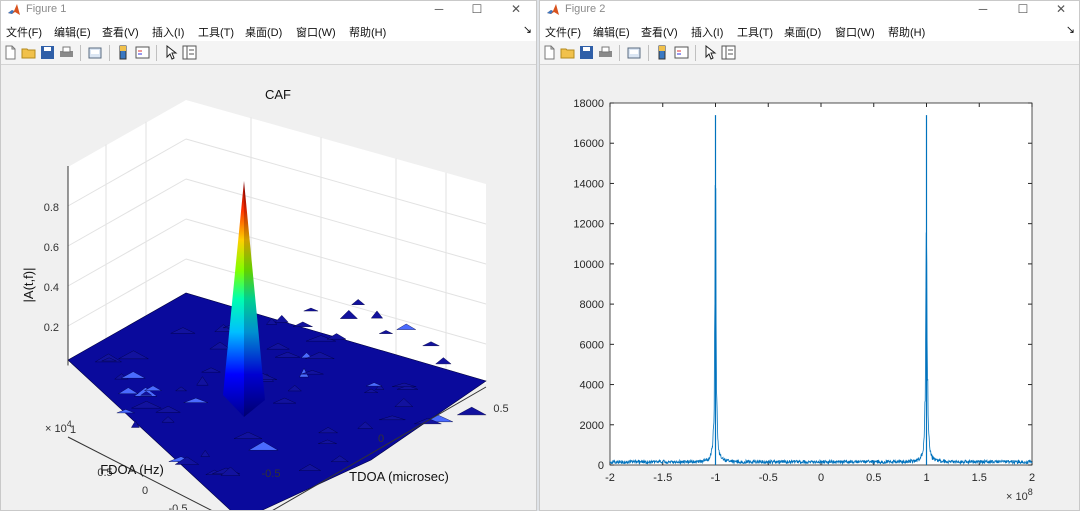 This screenshot has height=511, width=1080. What do you see at coordinates (592, 386) in the screenshot?
I see `y-tick-label: 4000` at bounding box center [592, 386].